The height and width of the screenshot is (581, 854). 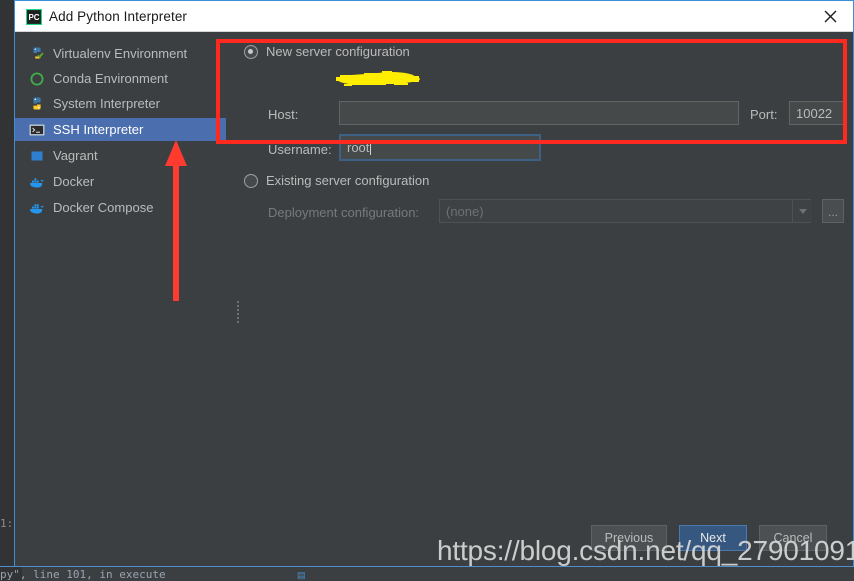 What do you see at coordinates (98, 129) in the screenshot?
I see `sidebar-item-label: SSH Interpreter` at bounding box center [98, 129].